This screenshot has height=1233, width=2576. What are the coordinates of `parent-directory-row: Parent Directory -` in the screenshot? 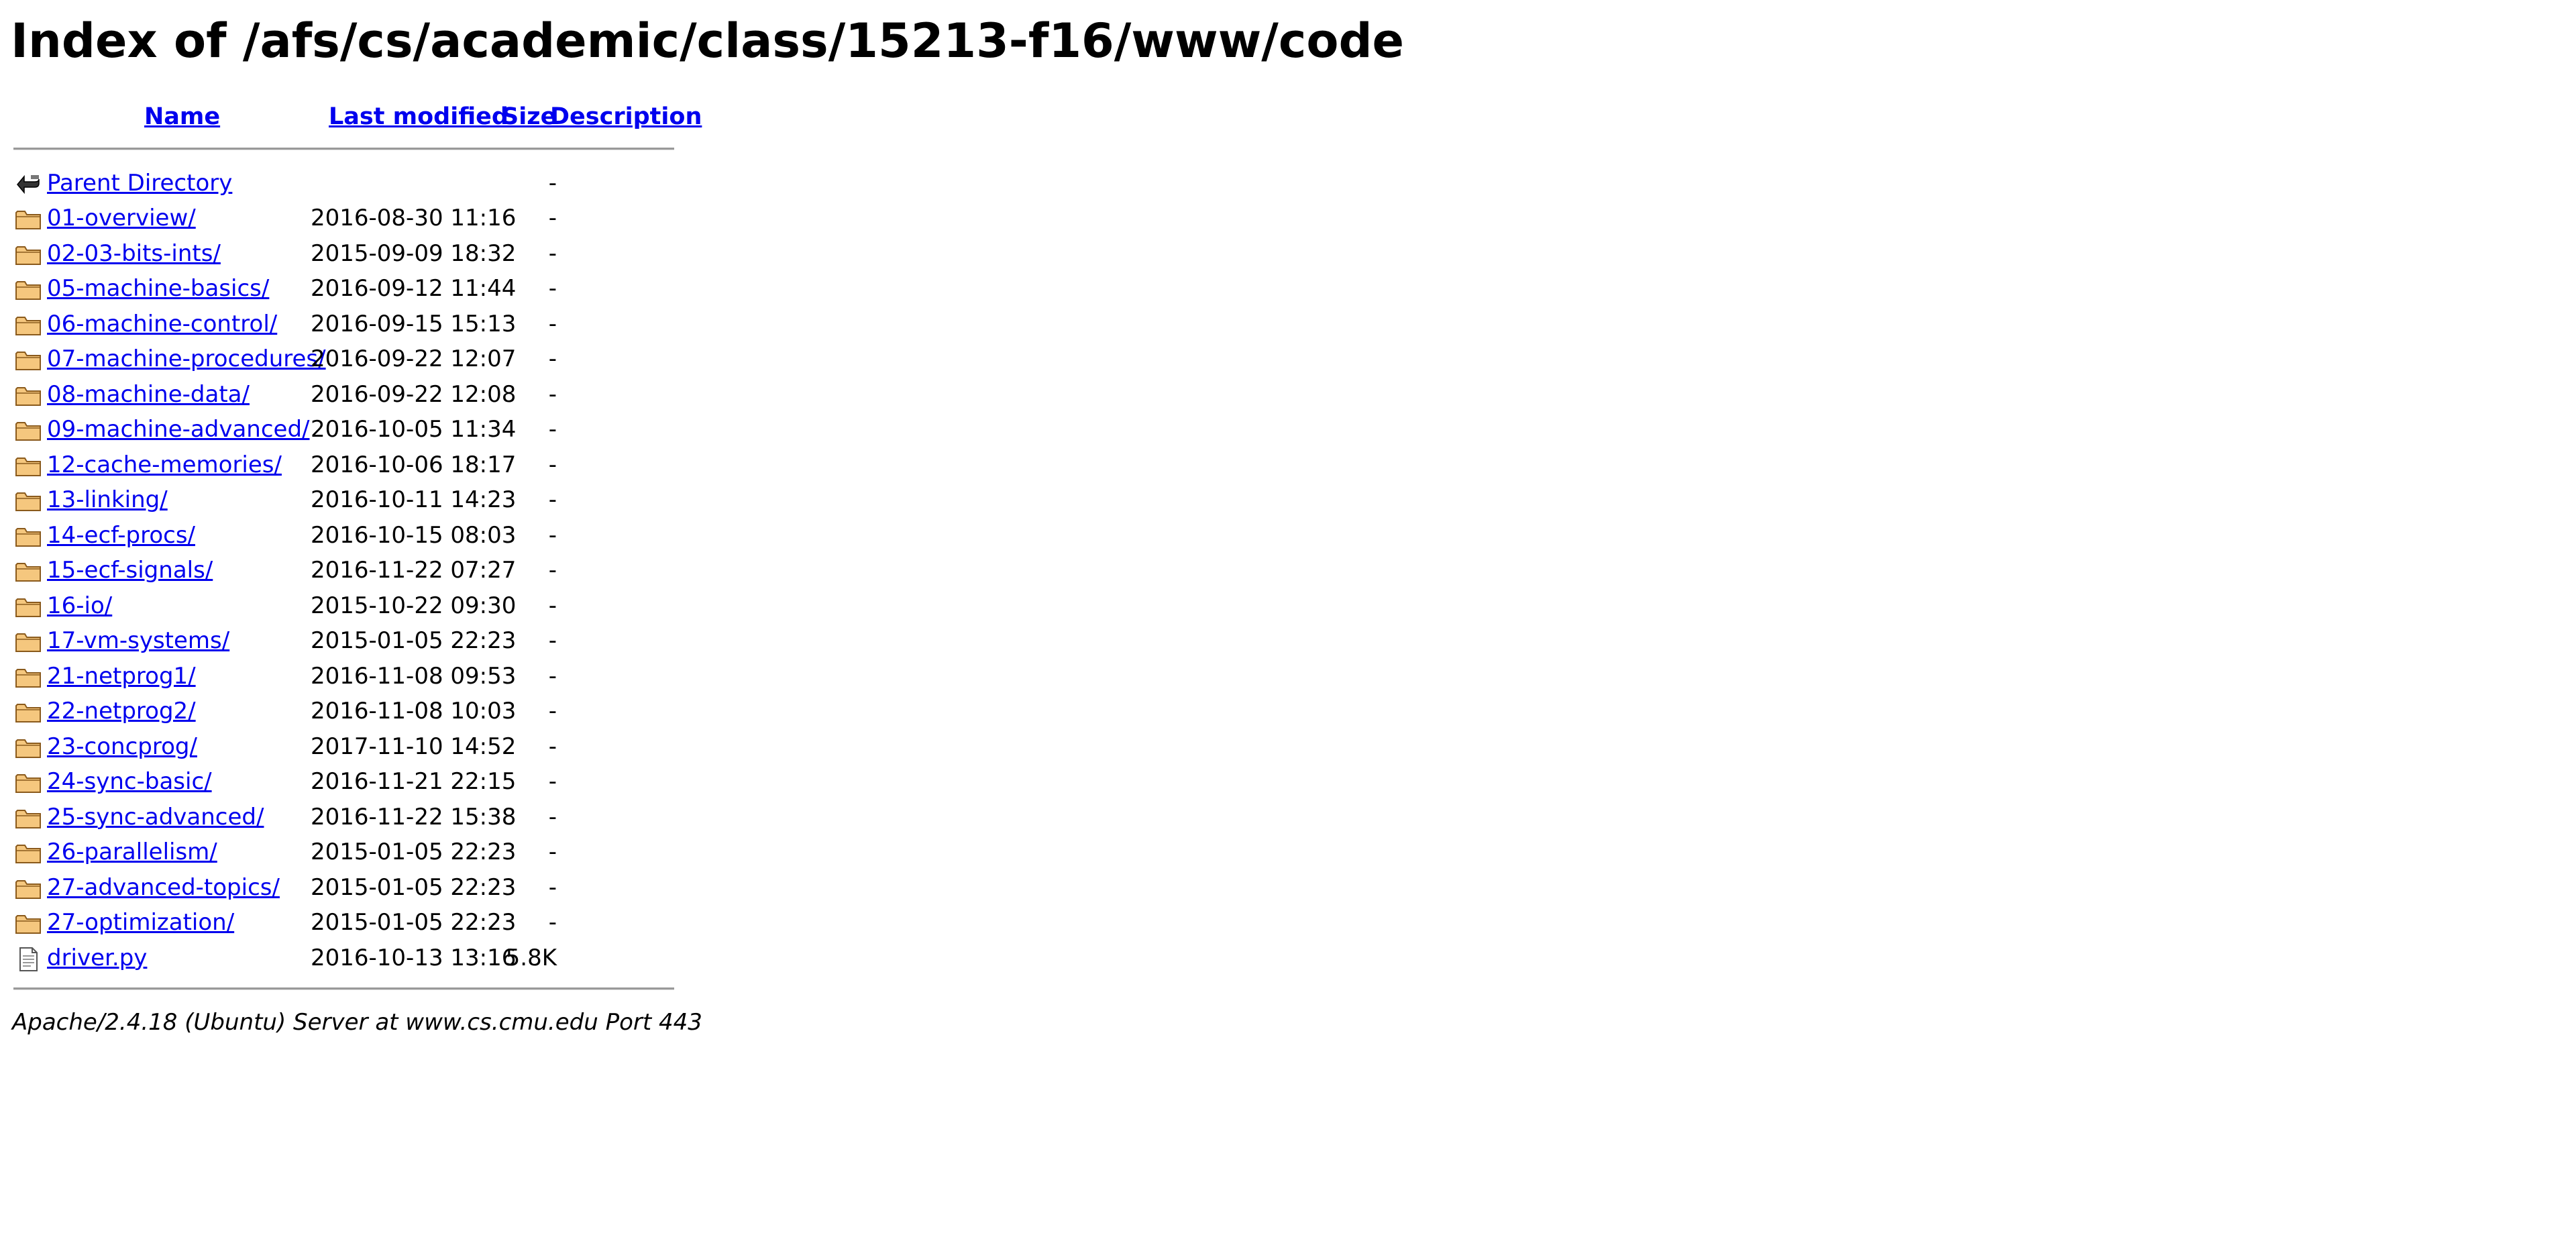 It's located at (349, 183).